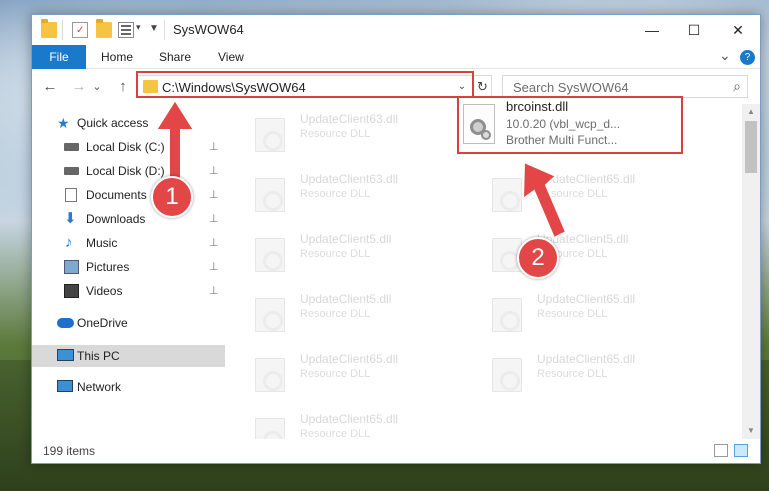  Describe the element at coordinates (65, 323) in the screenshot. I see `cloud-icon` at that location.